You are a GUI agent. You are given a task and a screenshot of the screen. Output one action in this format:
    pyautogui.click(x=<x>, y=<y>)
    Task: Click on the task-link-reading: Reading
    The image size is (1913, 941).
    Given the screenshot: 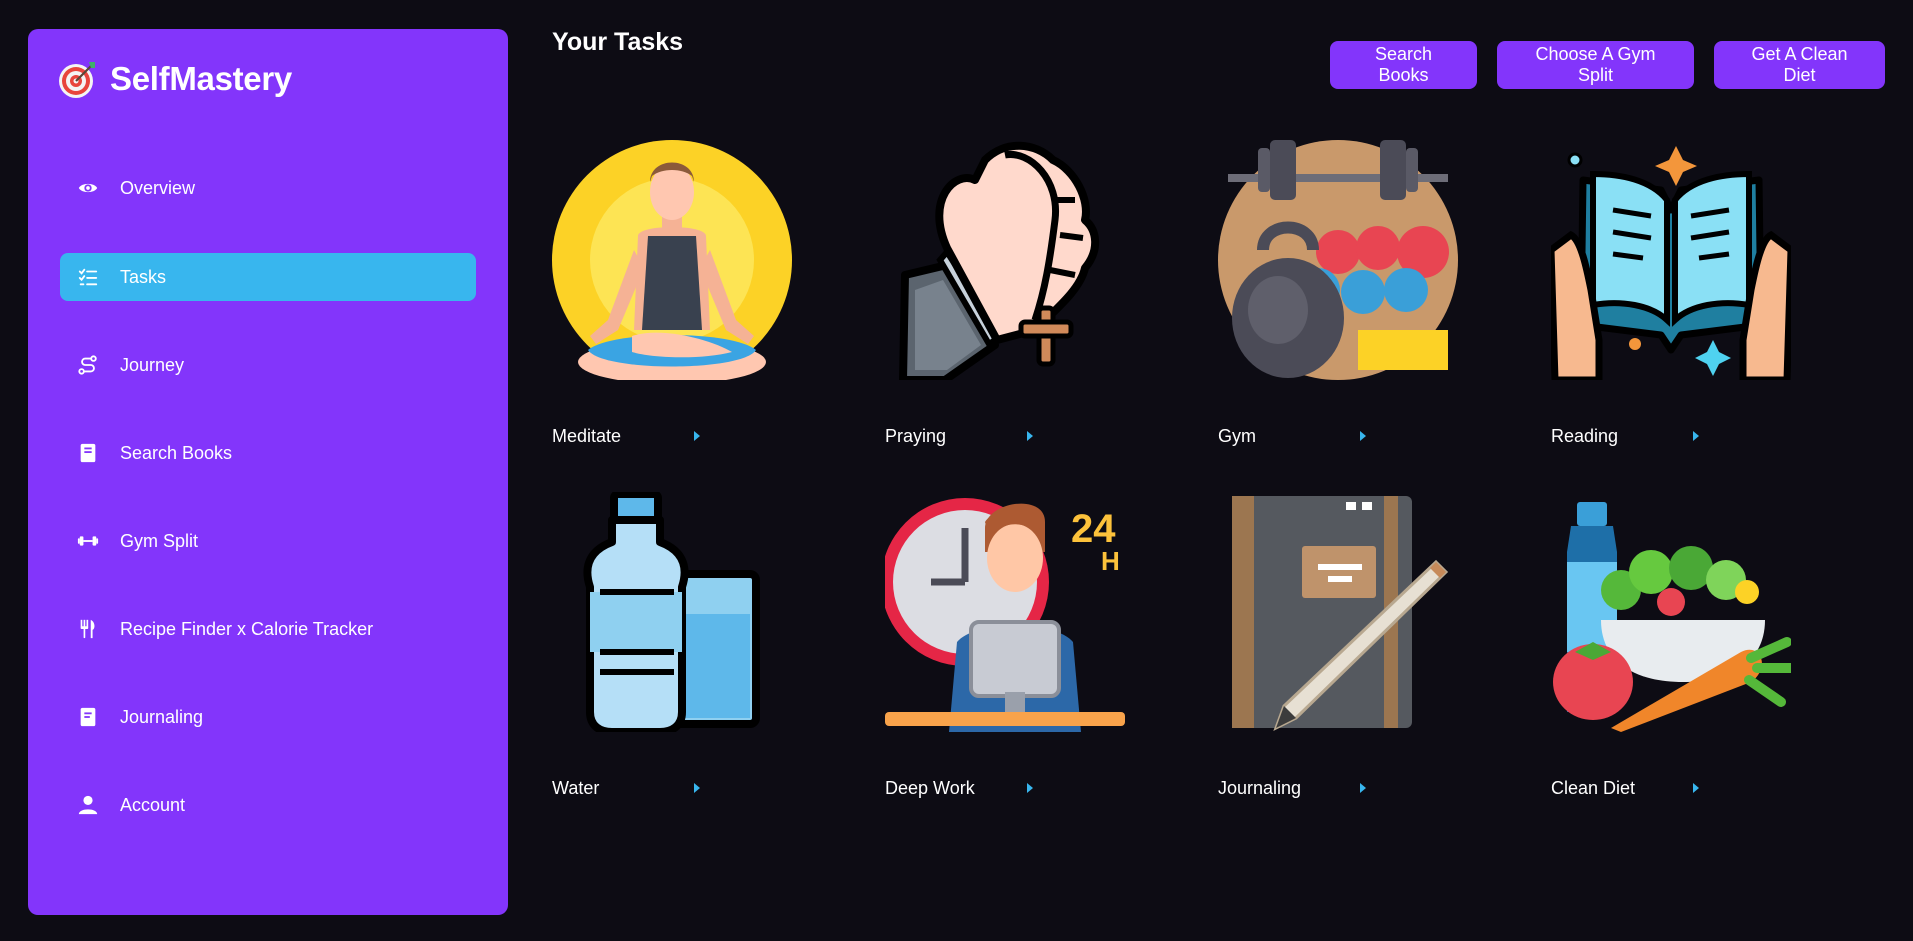 What is the action you would take?
    pyautogui.click(x=1631, y=436)
    